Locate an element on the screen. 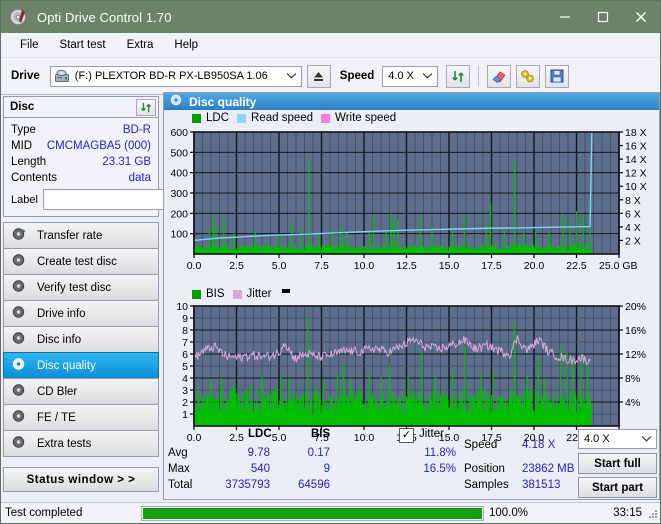 This screenshot has width=661, height=524. disc-mid-label: MID is located at coordinates (22, 146).